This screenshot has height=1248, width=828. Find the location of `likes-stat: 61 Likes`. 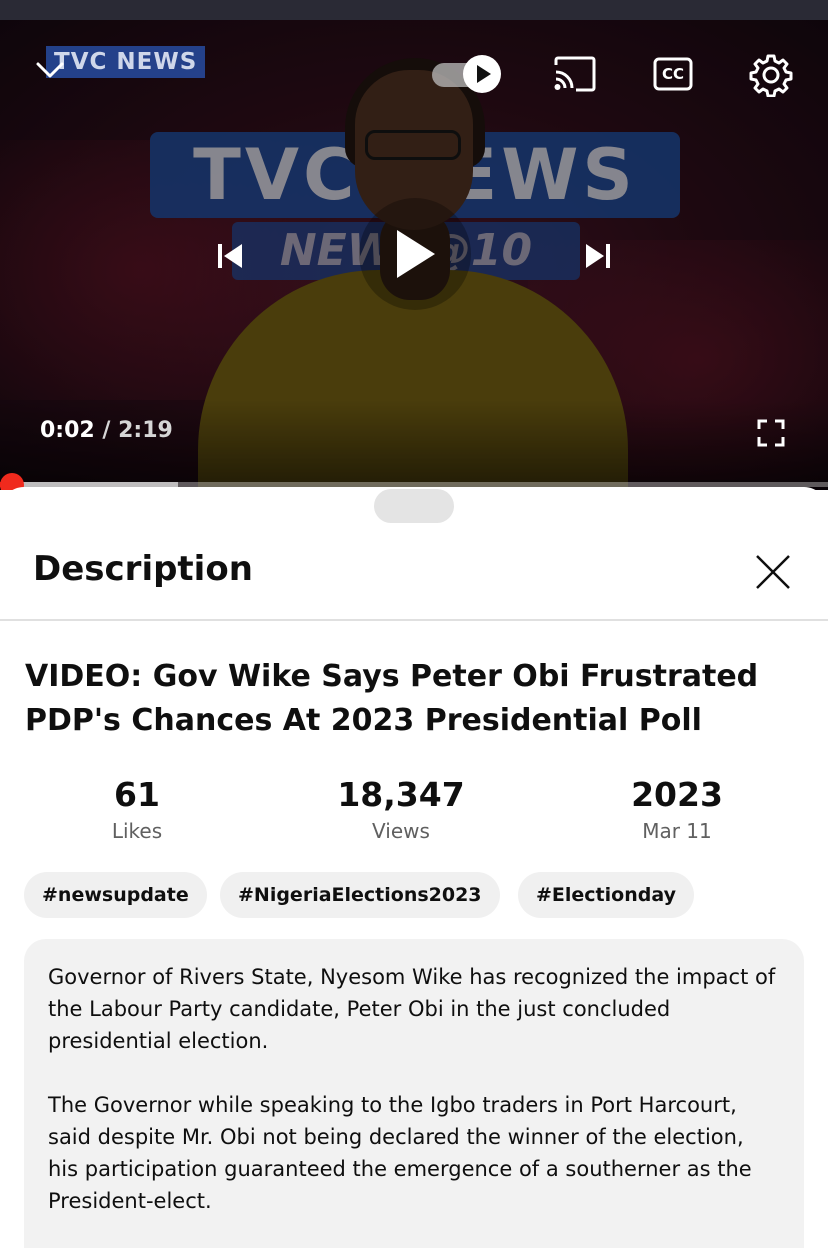

likes-stat: 61 Likes is located at coordinates (137, 809).